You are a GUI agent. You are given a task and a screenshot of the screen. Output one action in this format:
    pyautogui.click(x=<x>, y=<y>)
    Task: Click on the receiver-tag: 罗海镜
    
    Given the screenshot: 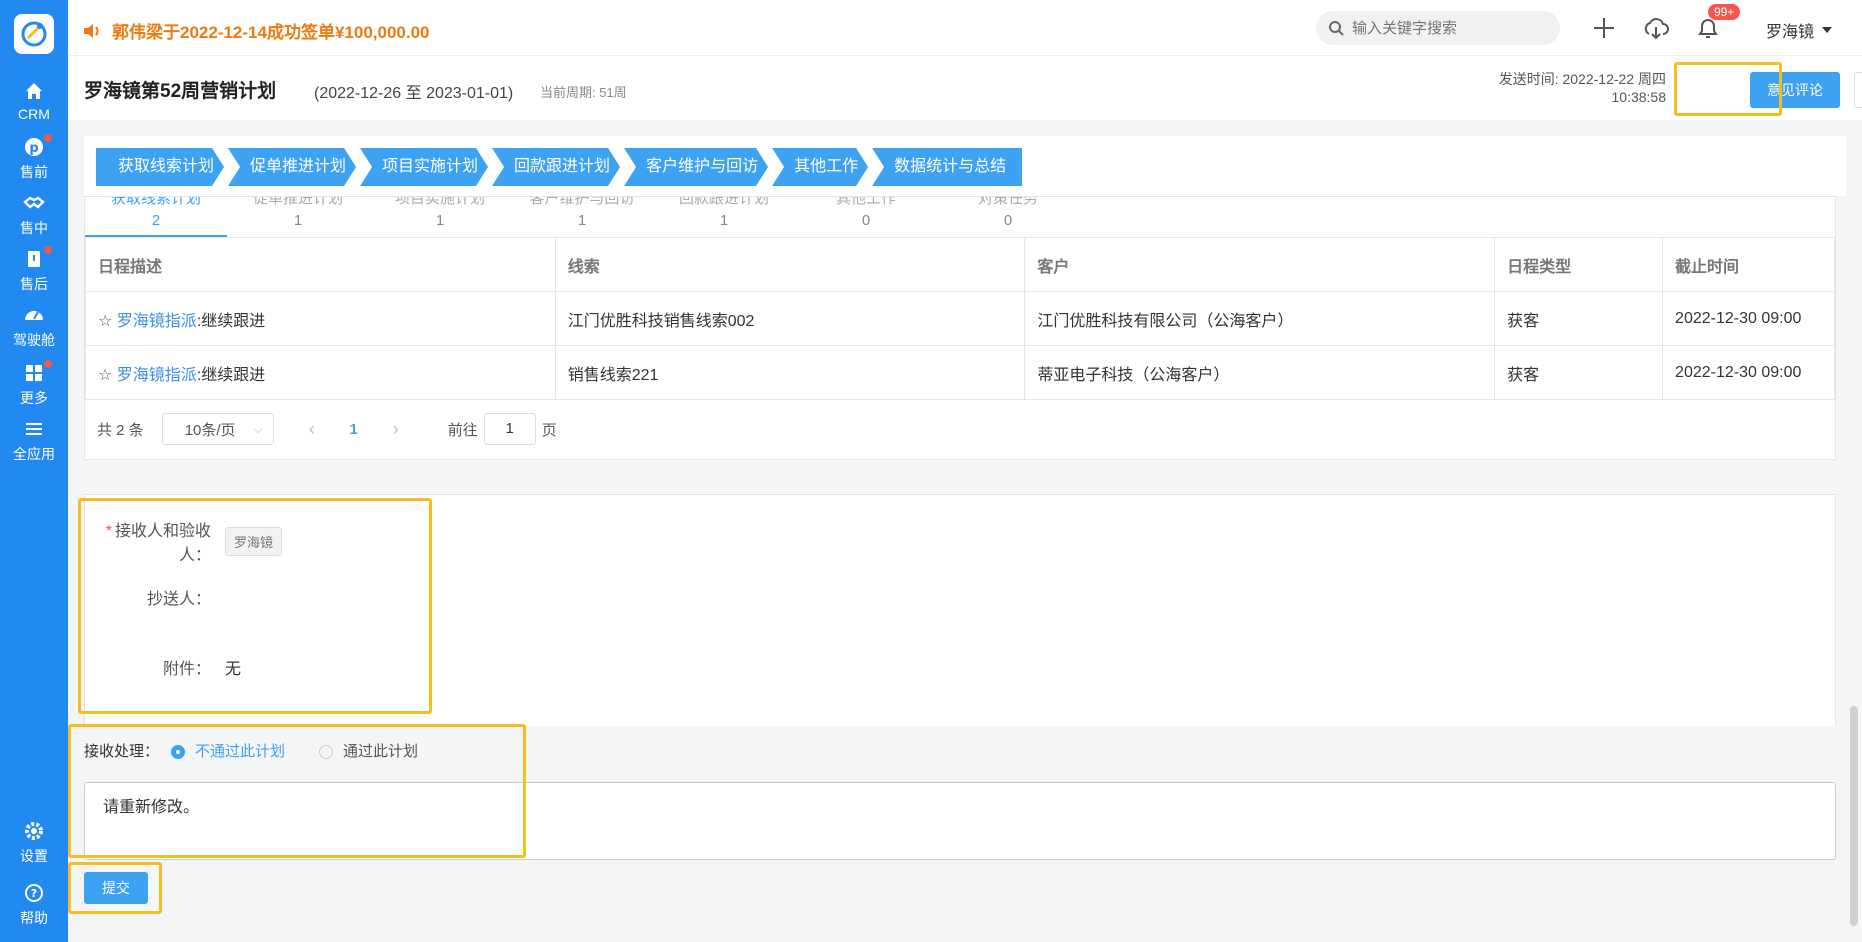 What is the action you would take?
    pyautogui.click(x=254, y=541)
    